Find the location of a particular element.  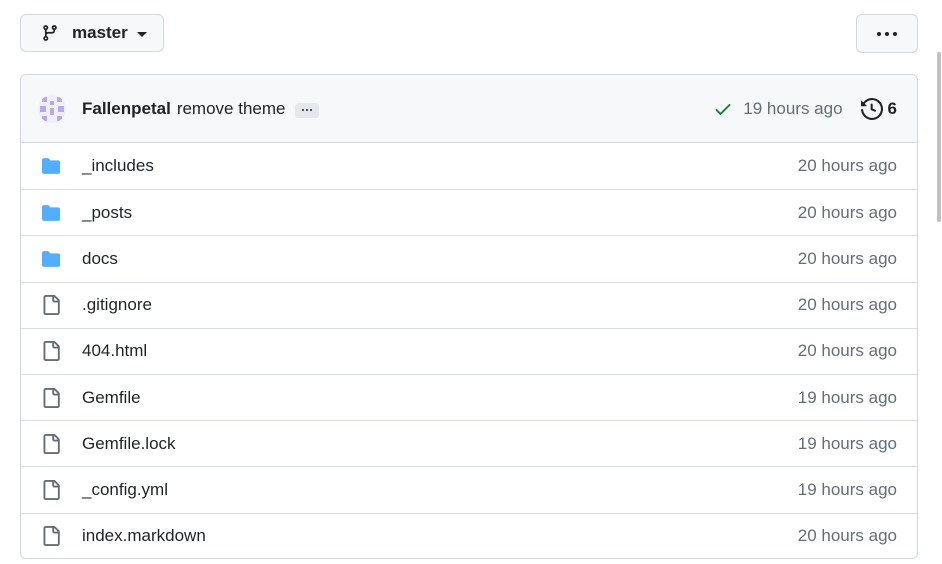

git-branch-icon is located at coordinates (50, 33).